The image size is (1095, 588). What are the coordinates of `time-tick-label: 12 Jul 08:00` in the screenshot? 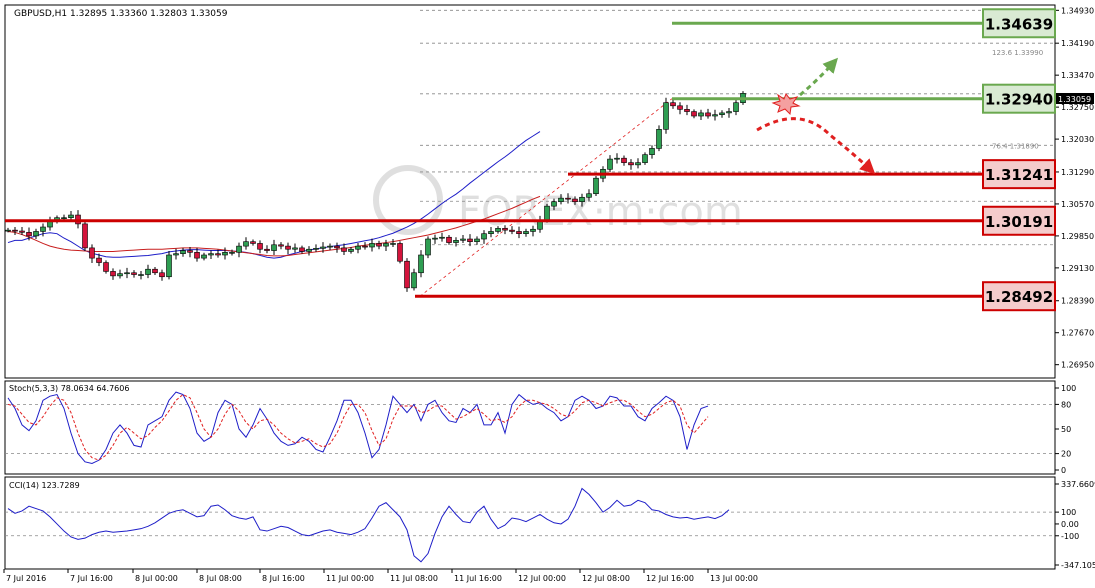 It's located at (606, 578).